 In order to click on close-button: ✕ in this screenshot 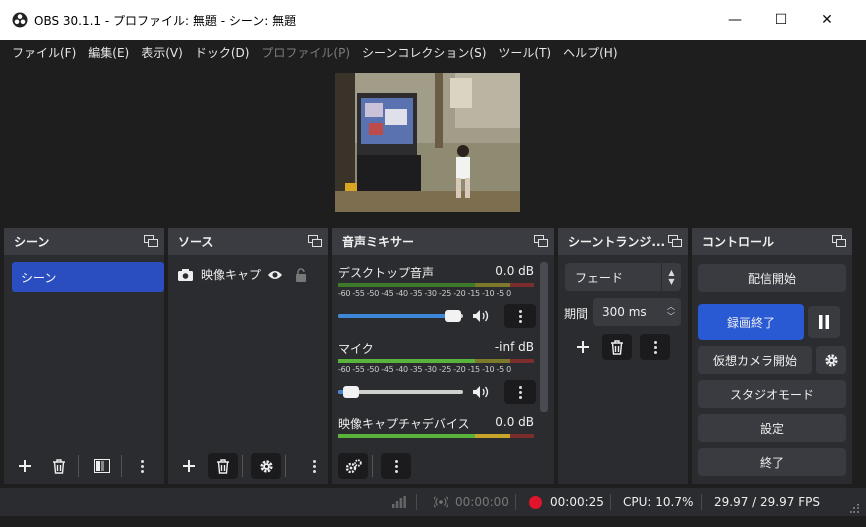, I will do `click(827, 20)`.